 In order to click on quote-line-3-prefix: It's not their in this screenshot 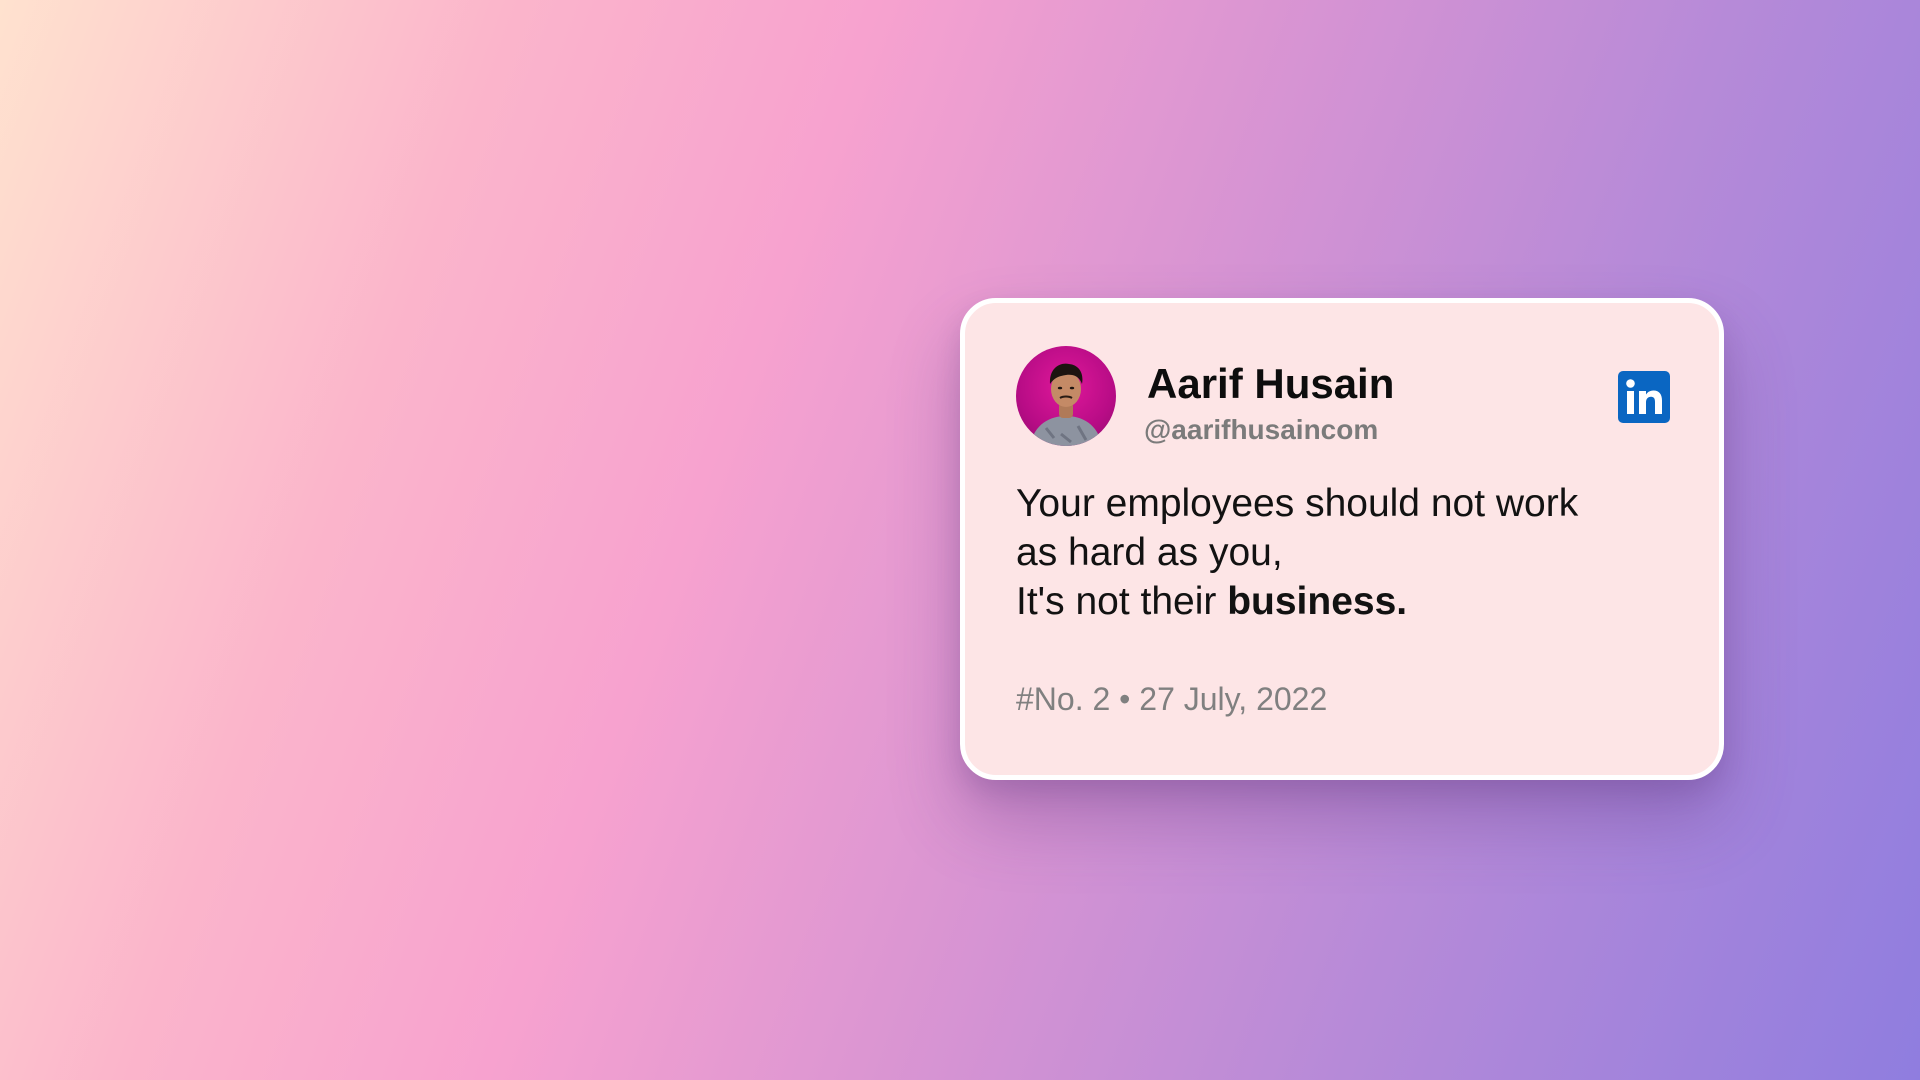, I will do `click(1122, 601)`.